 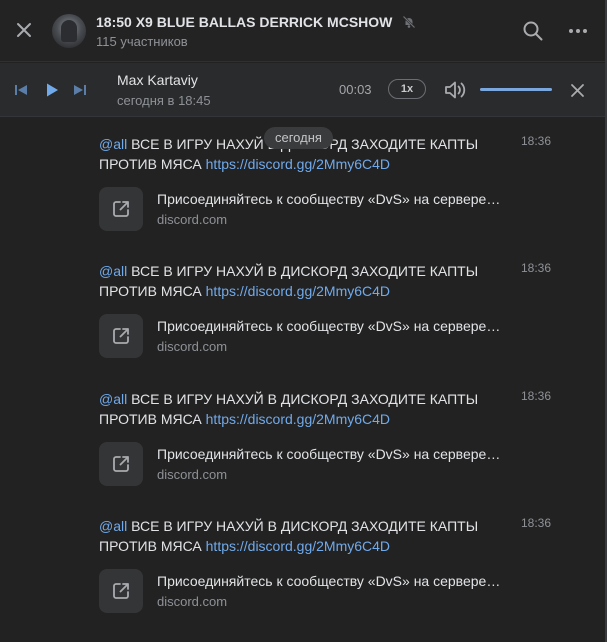 I want to click on search-icon, so click(x=533, y=31).